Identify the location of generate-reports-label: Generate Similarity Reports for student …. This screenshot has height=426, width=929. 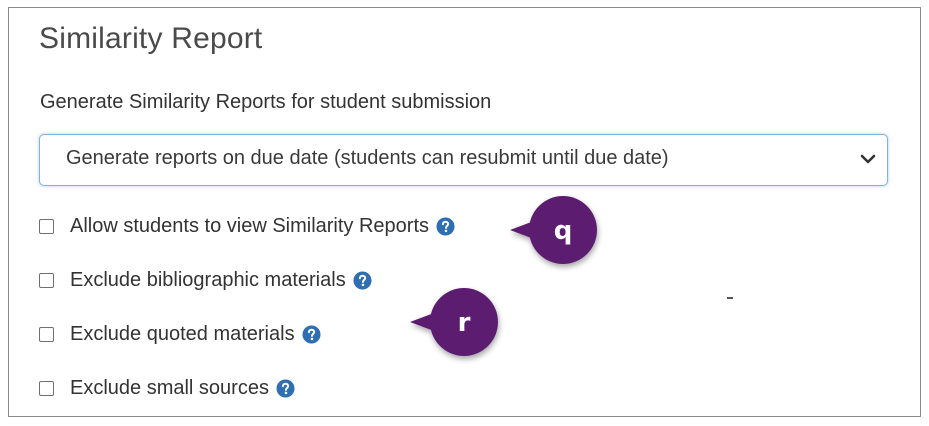
(266, 102).